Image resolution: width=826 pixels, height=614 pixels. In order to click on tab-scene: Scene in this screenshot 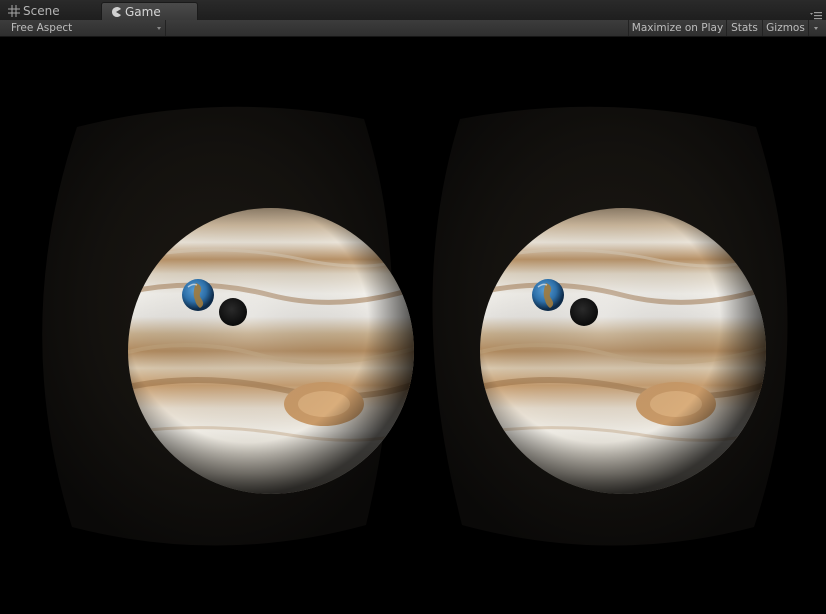, I will do `click(48, 11)`.